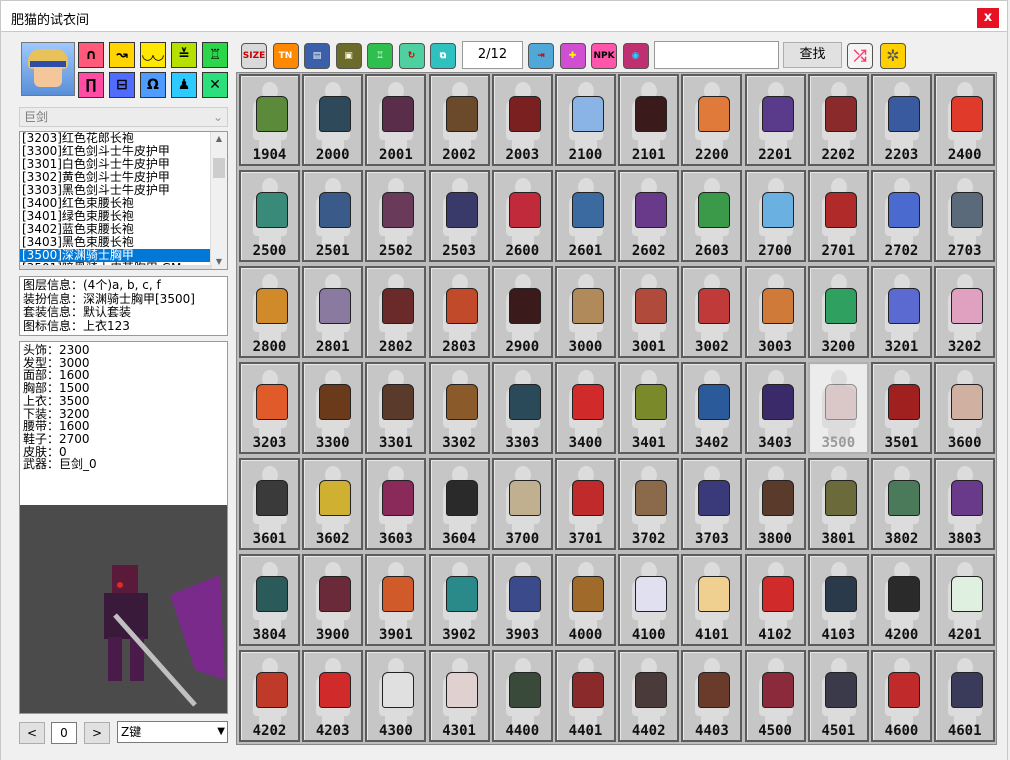 Image resolution: width=1010 pixels, height=760 pixels. I want to click on grid-item-2703: 2703, so click(965, 216).